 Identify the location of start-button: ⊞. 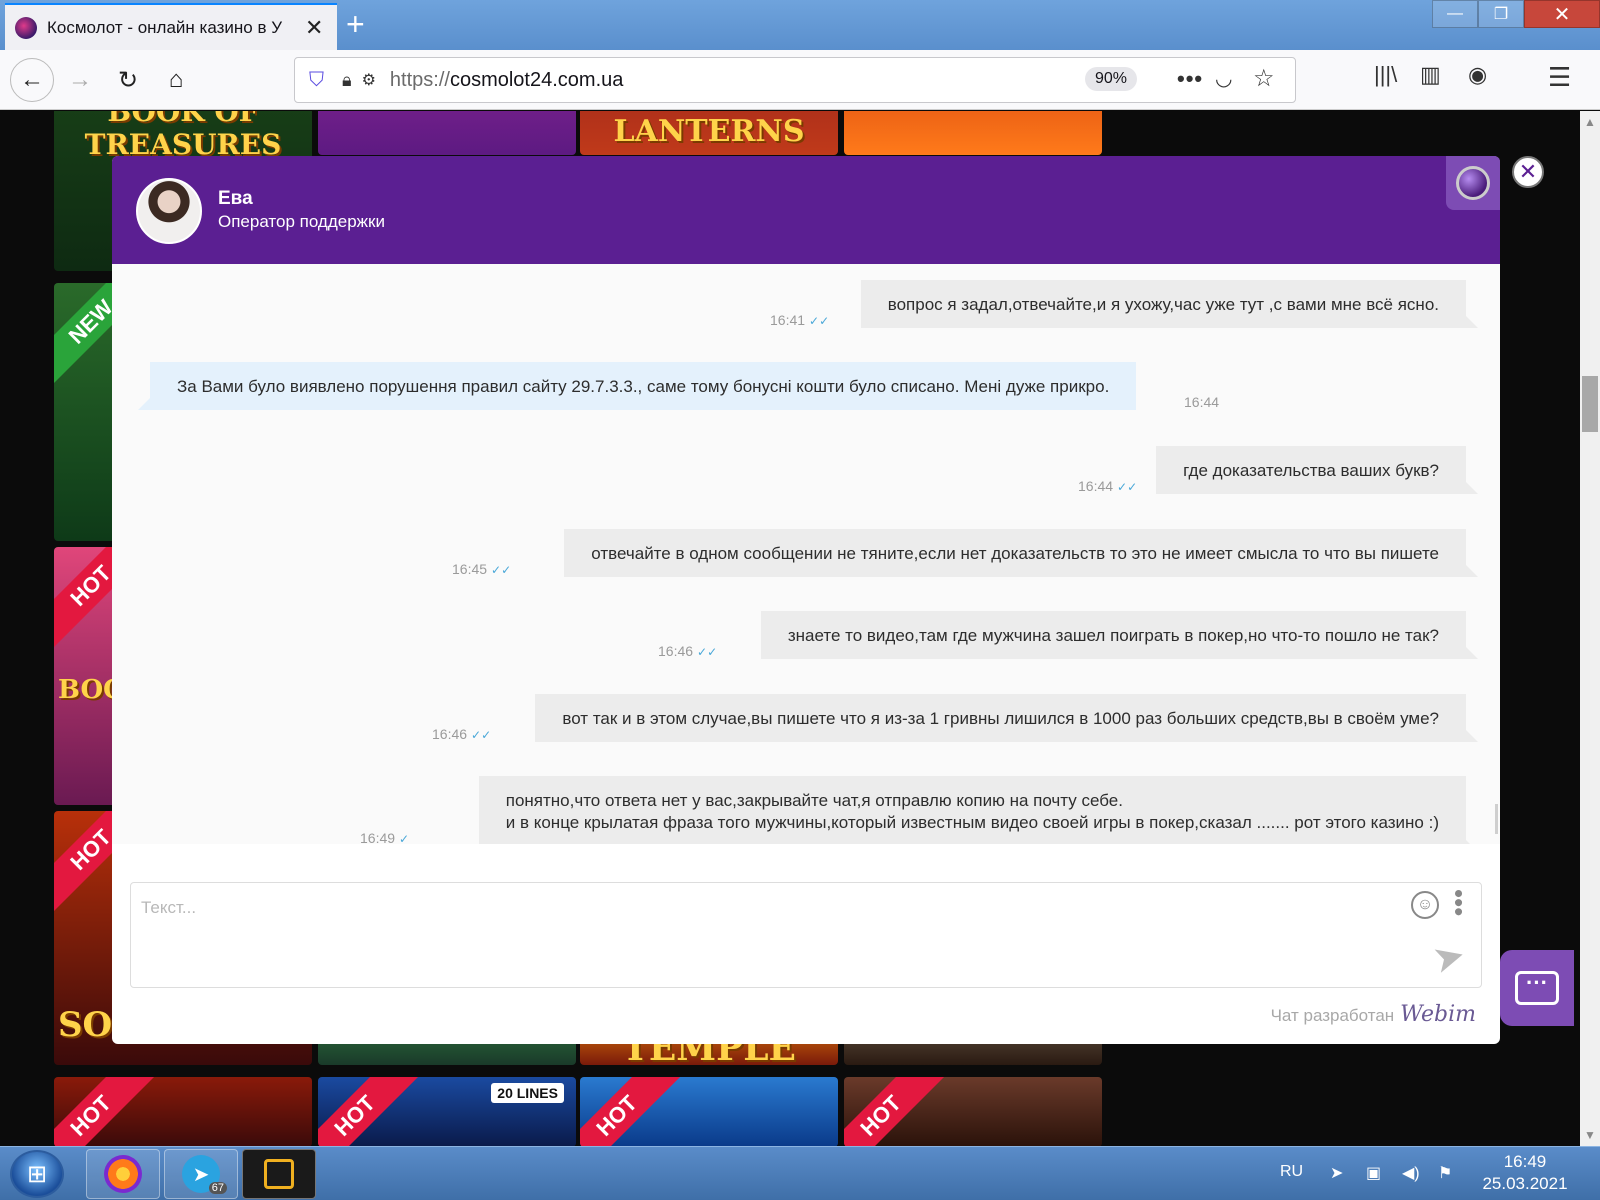
(37, 1174).